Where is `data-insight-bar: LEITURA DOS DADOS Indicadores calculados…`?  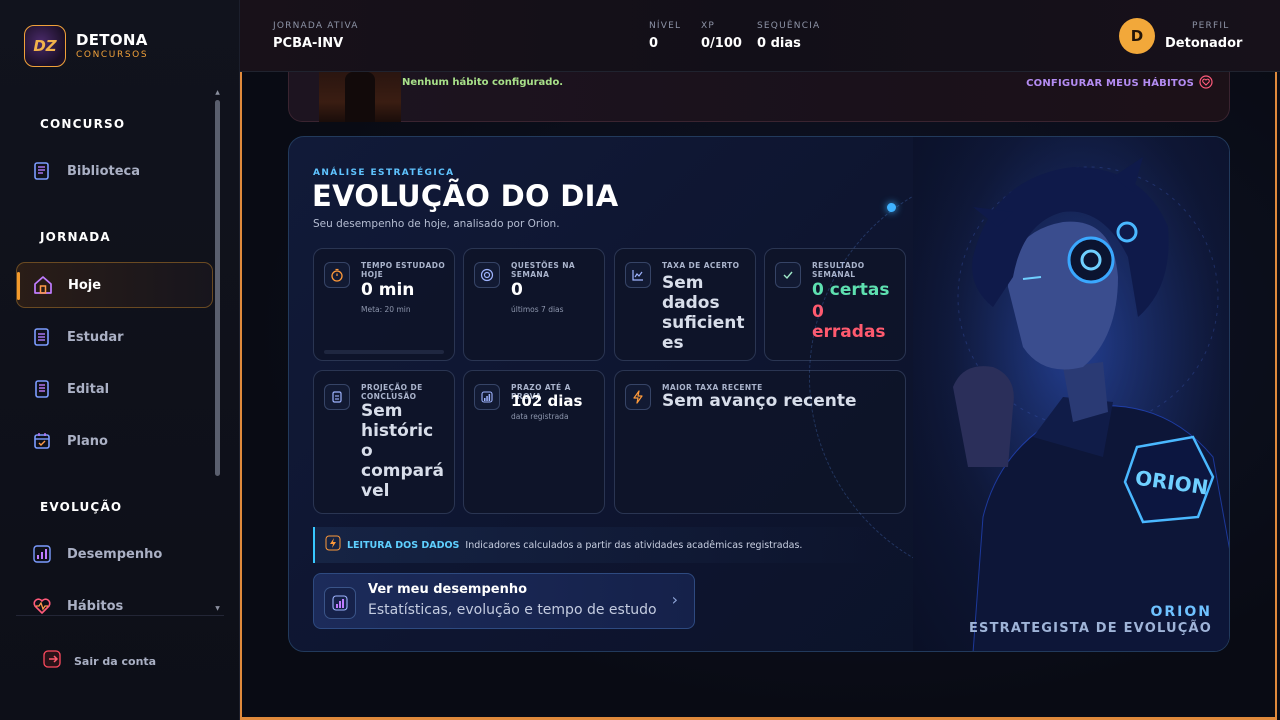 data-insight-bar: LEITURA DOS DADOS Indicadores calculados… is located at coordinates (603, 545).